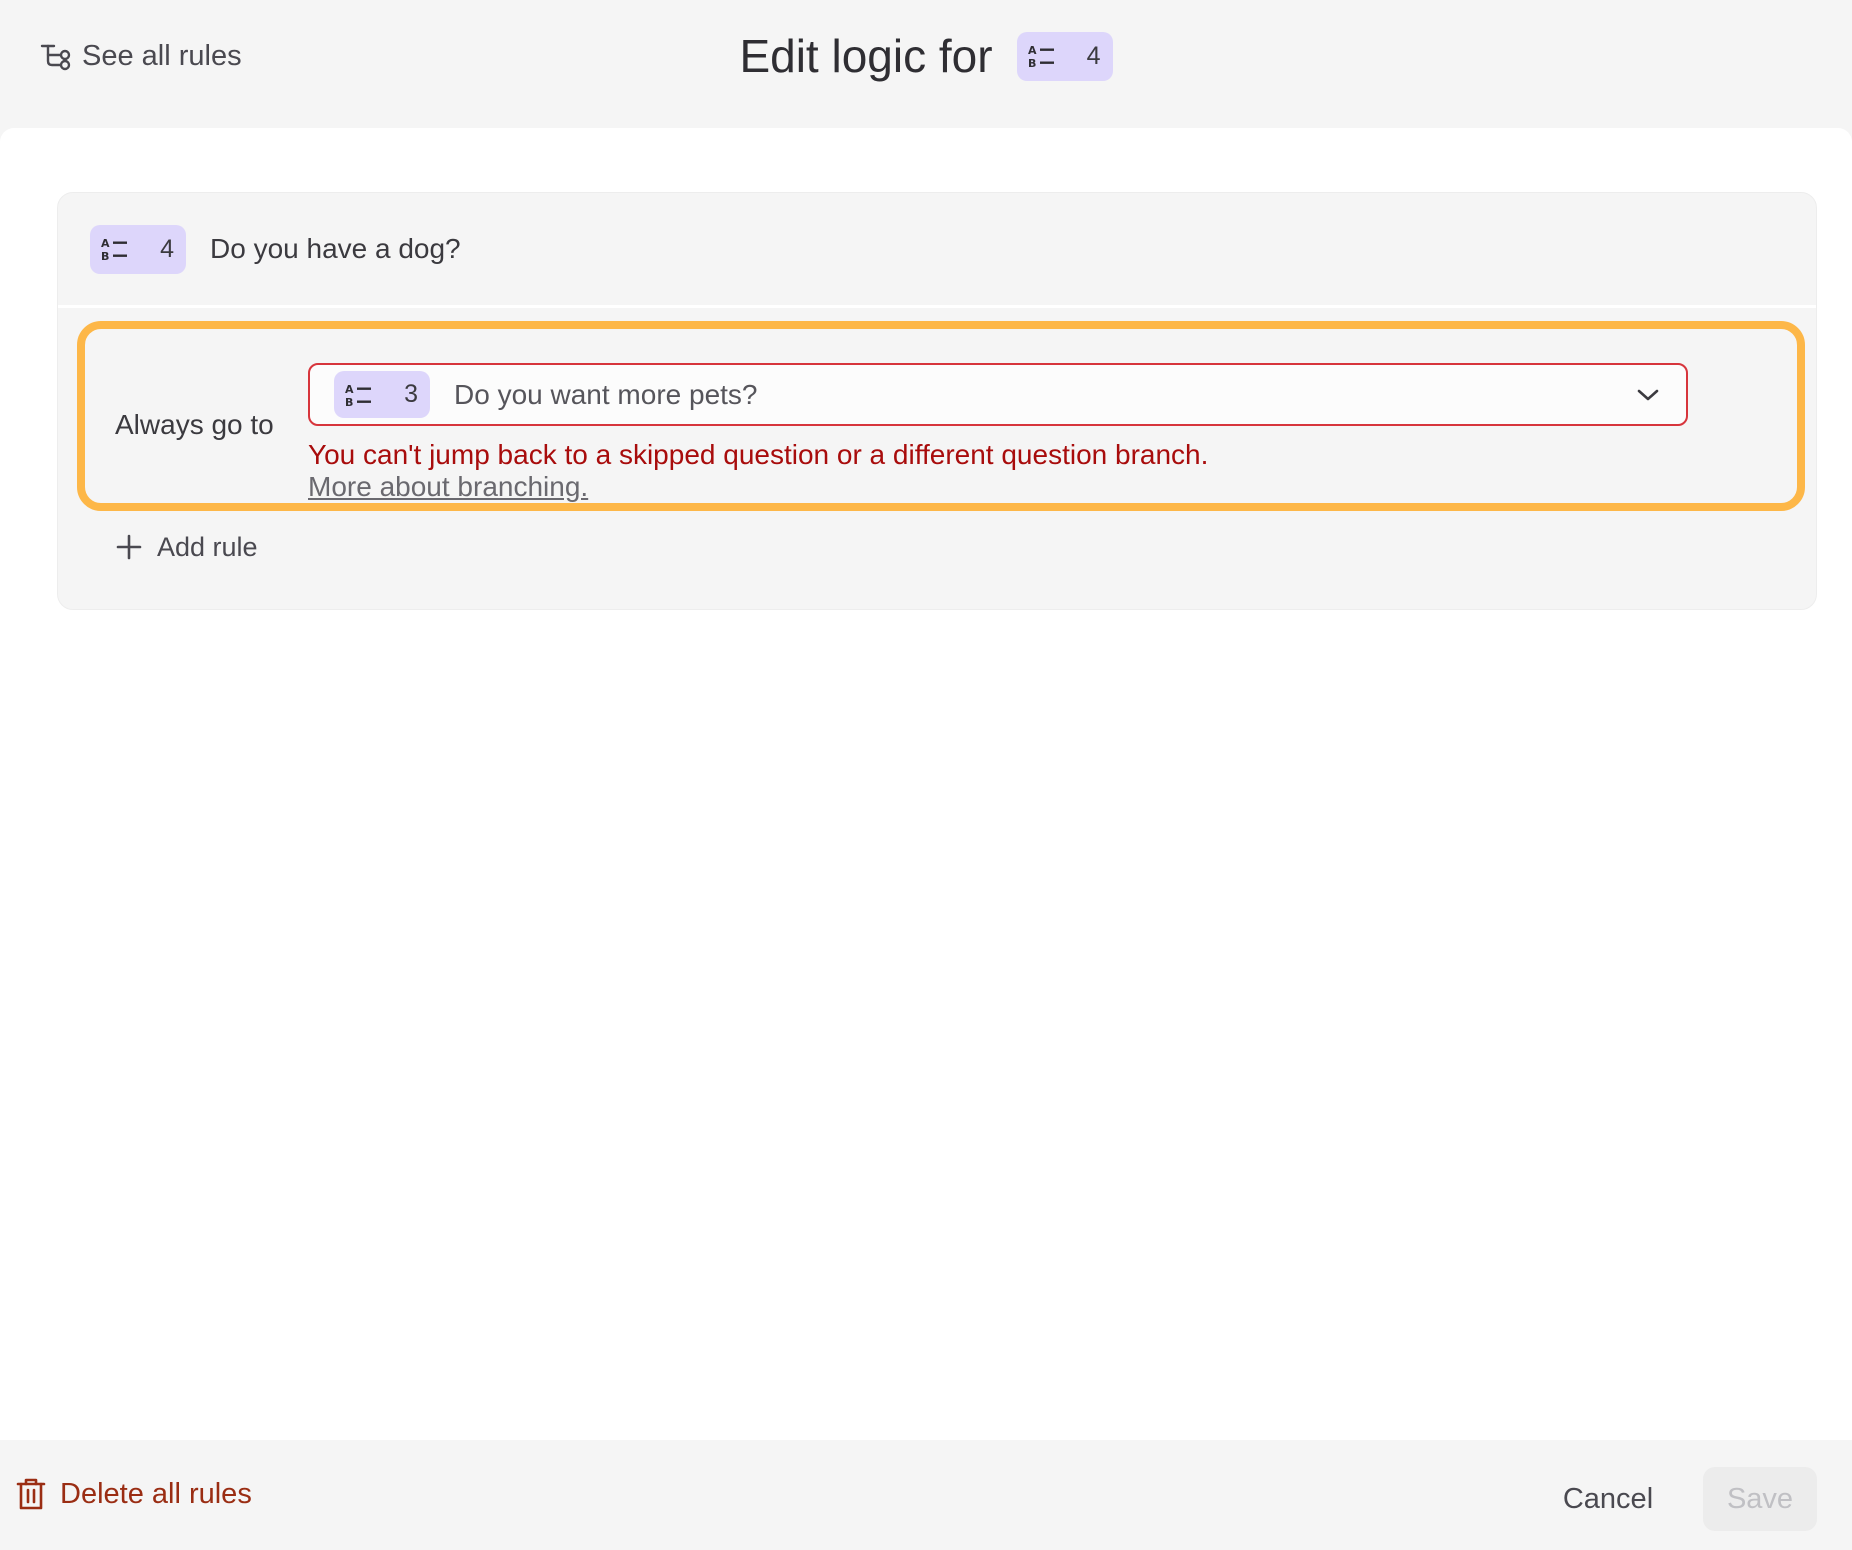 This screenshot has width=1852, height=1550. What do you see at coordinates (866, 56) in the screenshot?
I see `page-title: Edit logic for` at bounding box center [866, 56].